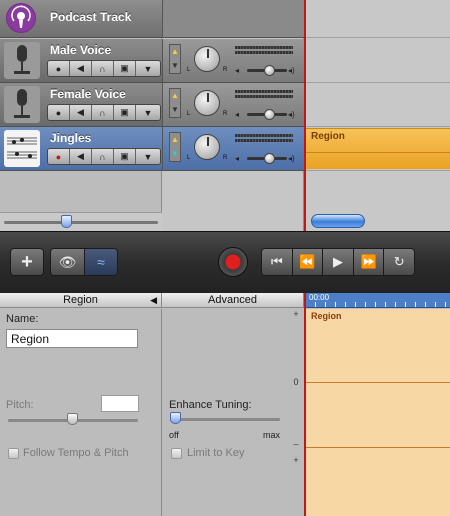 The height and width of the screenshot is (516, 450). I want to click on track-male-voice: Male Voice ● ◀ ∩ ▣ ▼ ▲ ▼ L R ◂ ◂), so click(225, 61).